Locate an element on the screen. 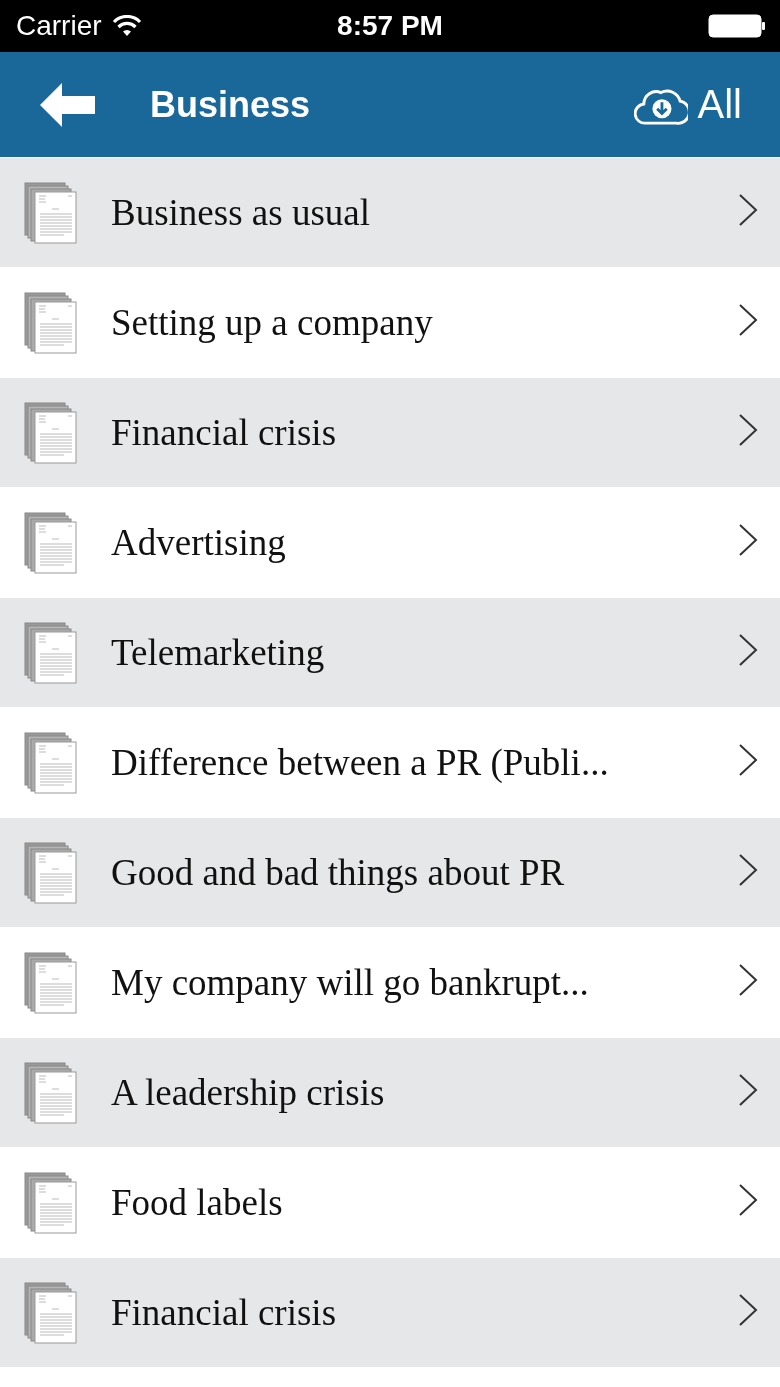  item-title: A leadership crisis is located at coordinates (248, 1092).